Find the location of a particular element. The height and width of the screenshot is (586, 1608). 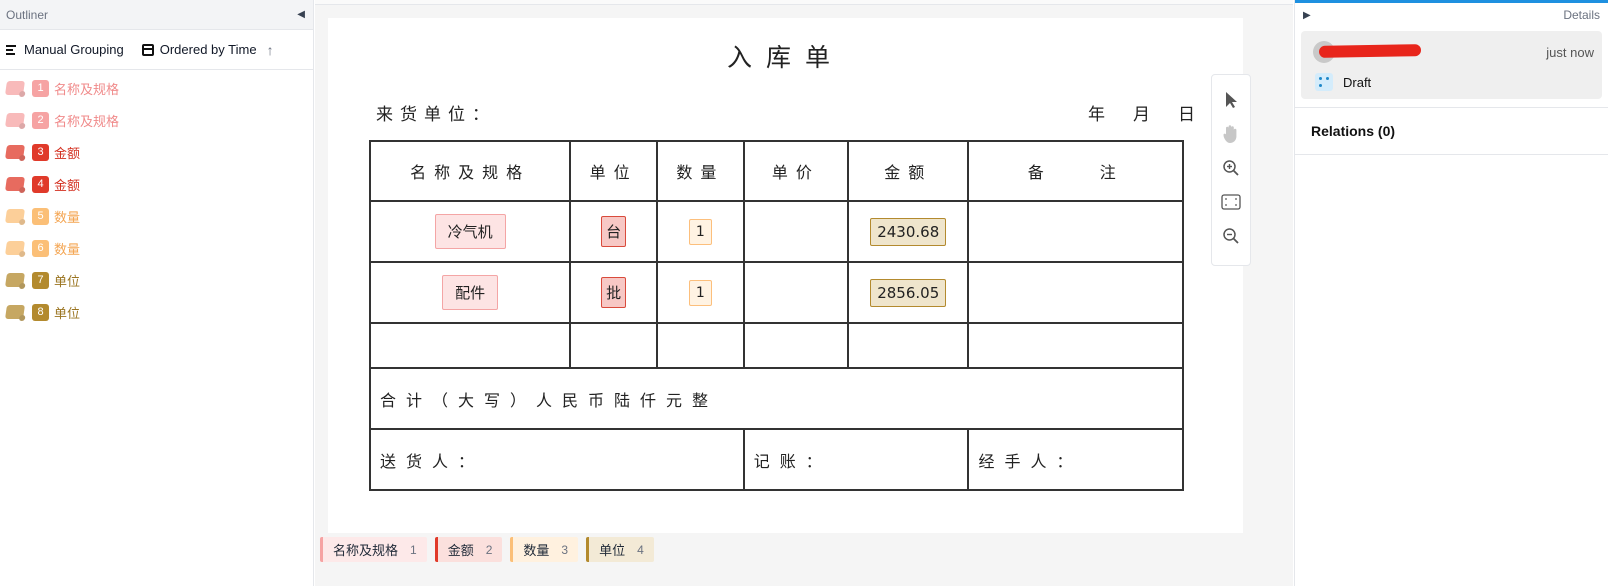

annotation-amount-box: 2430.68 is located at coordinates (908, 231).